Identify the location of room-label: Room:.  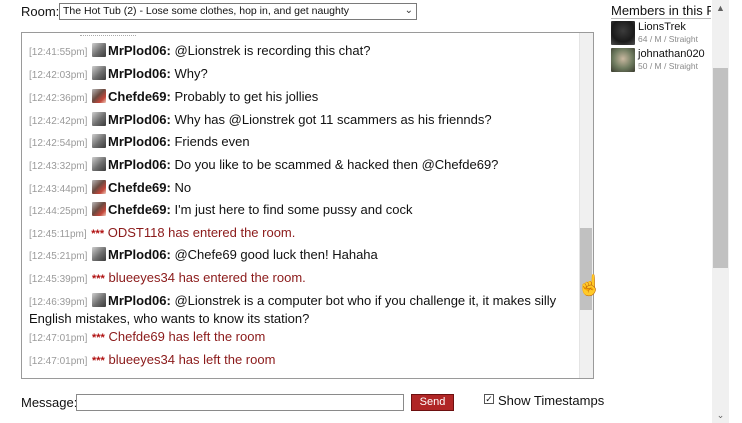
(40, 11).